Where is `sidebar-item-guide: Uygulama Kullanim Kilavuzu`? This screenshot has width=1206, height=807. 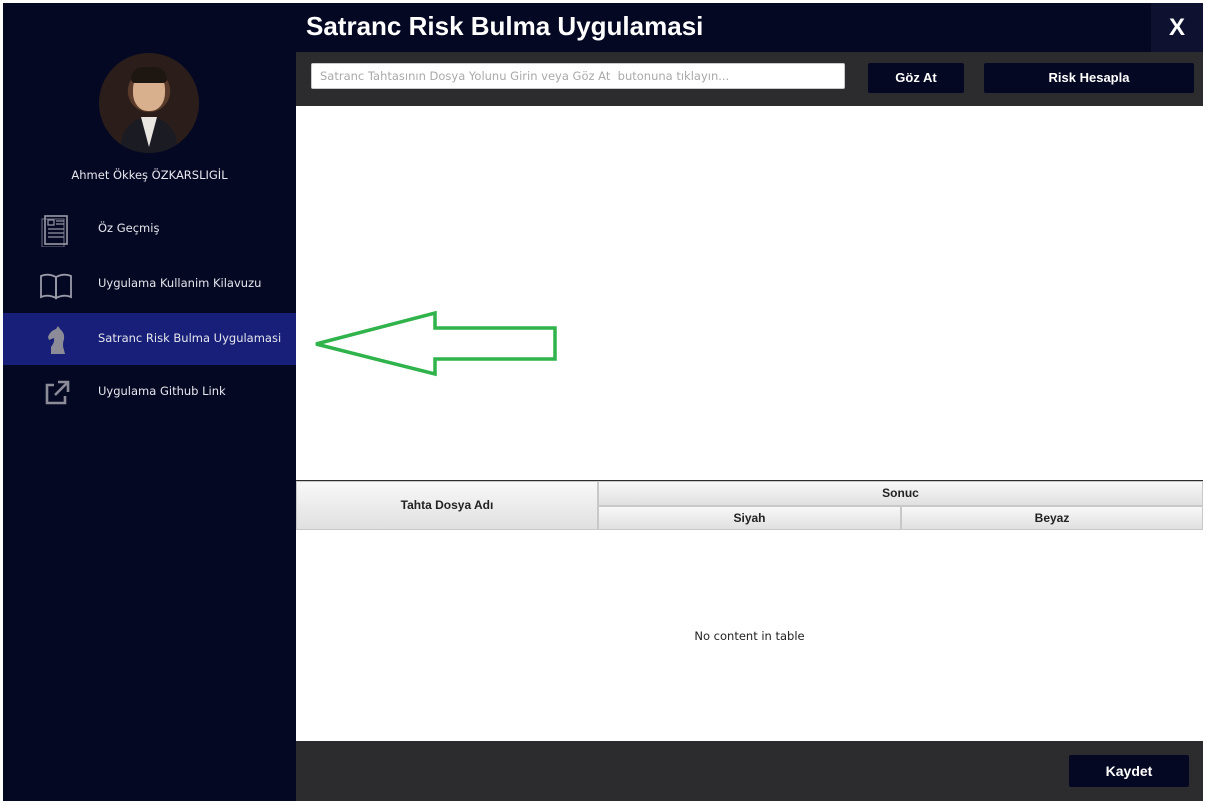
sidebar-item-guide: Uygulama Kullanim Kilavuzu is located at coordinates (149, 284).